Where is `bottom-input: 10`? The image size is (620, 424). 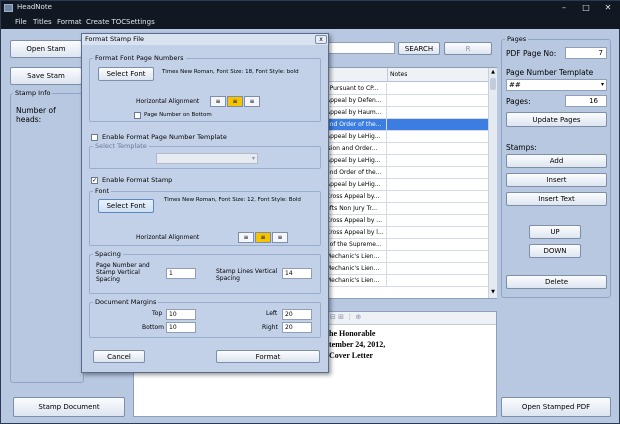
bottom-input: 10 is located at coordinates (181, 327).